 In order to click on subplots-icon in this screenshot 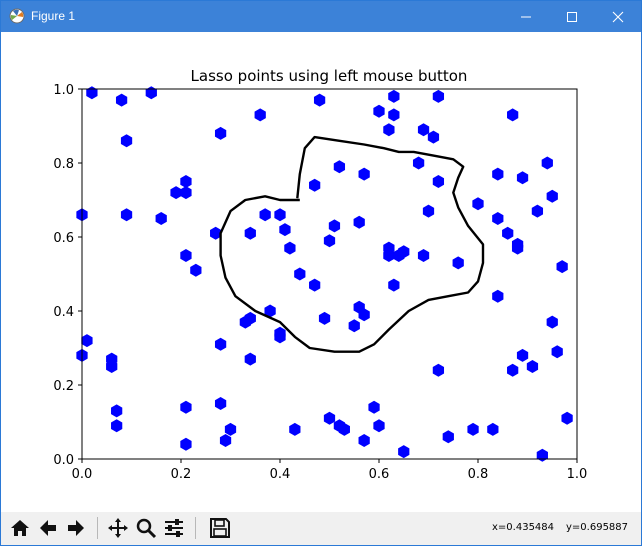, I will do `click(174, 528)`.